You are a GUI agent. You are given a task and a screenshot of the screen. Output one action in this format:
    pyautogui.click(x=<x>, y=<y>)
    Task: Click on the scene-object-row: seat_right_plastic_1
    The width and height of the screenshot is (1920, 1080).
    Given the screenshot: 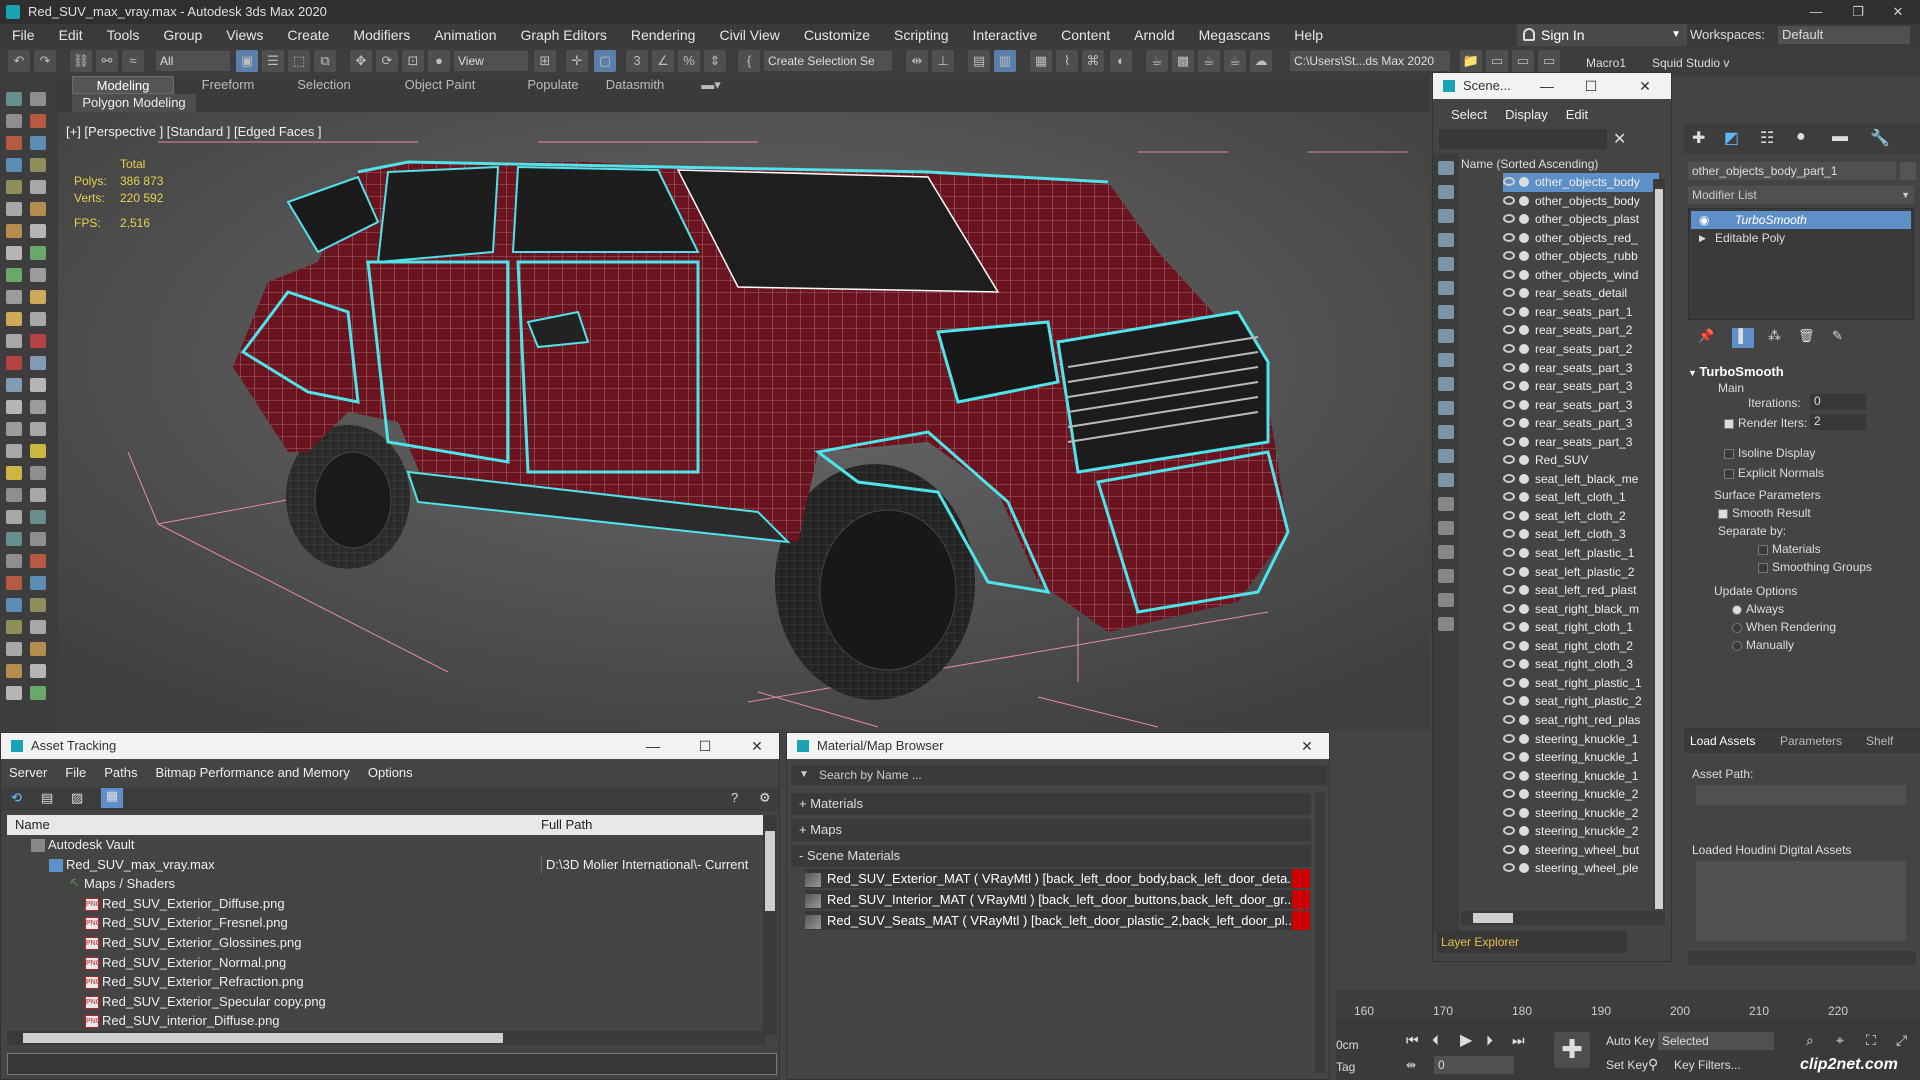 What is the action you would take?
    pyautogui.click(x=1581, y=683)
    